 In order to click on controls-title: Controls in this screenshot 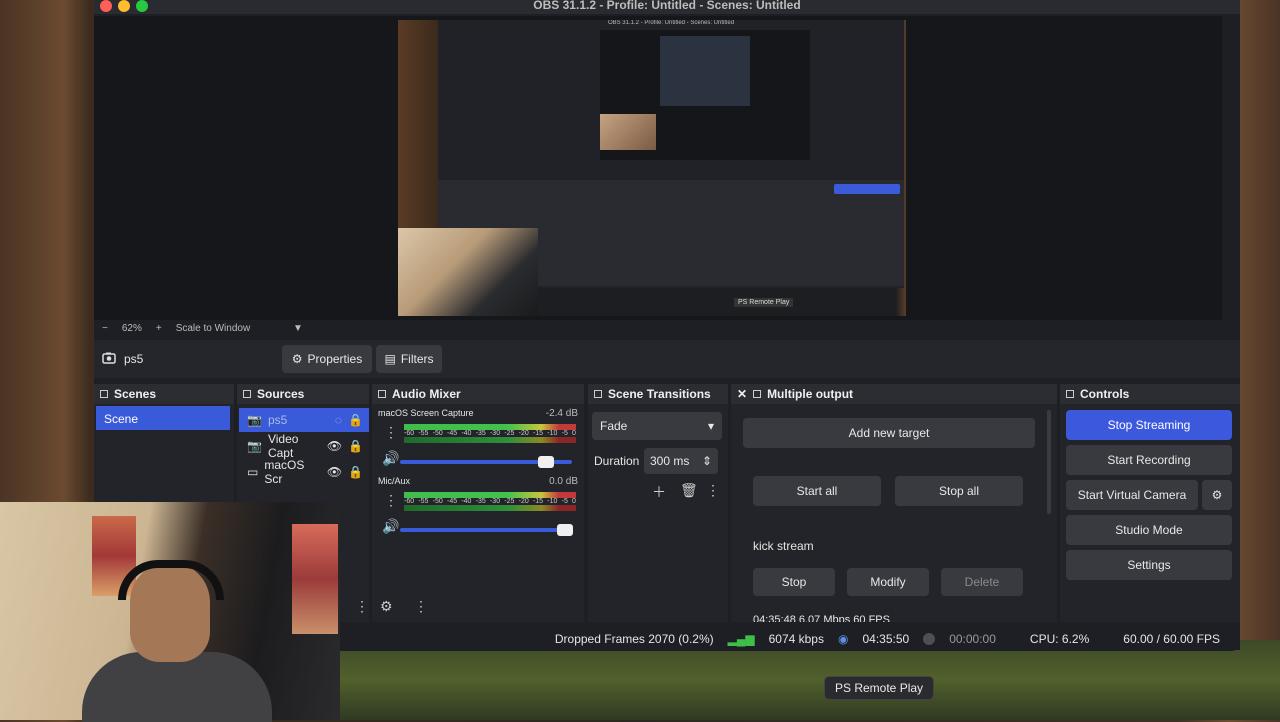, I will do `click(1105, 394)`.